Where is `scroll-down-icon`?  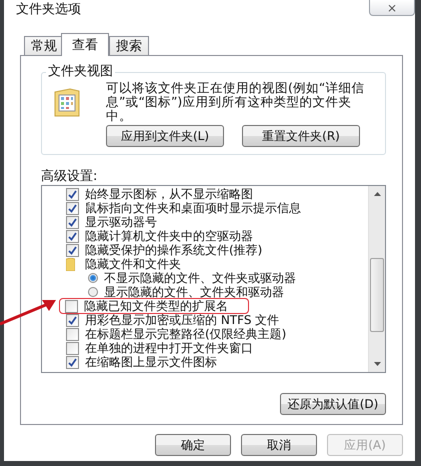
scroll-down-icon is located at coordinates (377, 364).